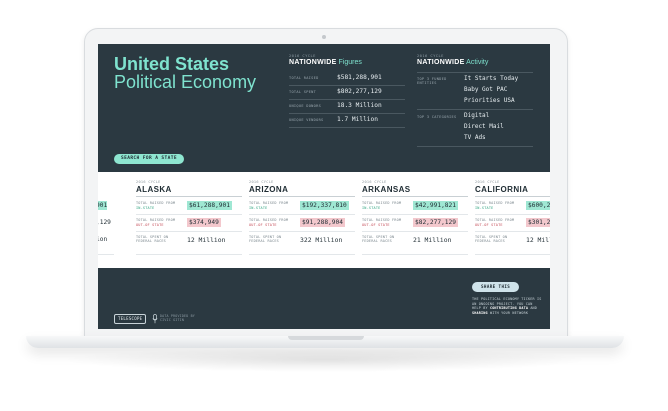 This screenshot has width=668, height=411. I want to click on out-state-label: OUT-OF STATE, so click(376, 225).